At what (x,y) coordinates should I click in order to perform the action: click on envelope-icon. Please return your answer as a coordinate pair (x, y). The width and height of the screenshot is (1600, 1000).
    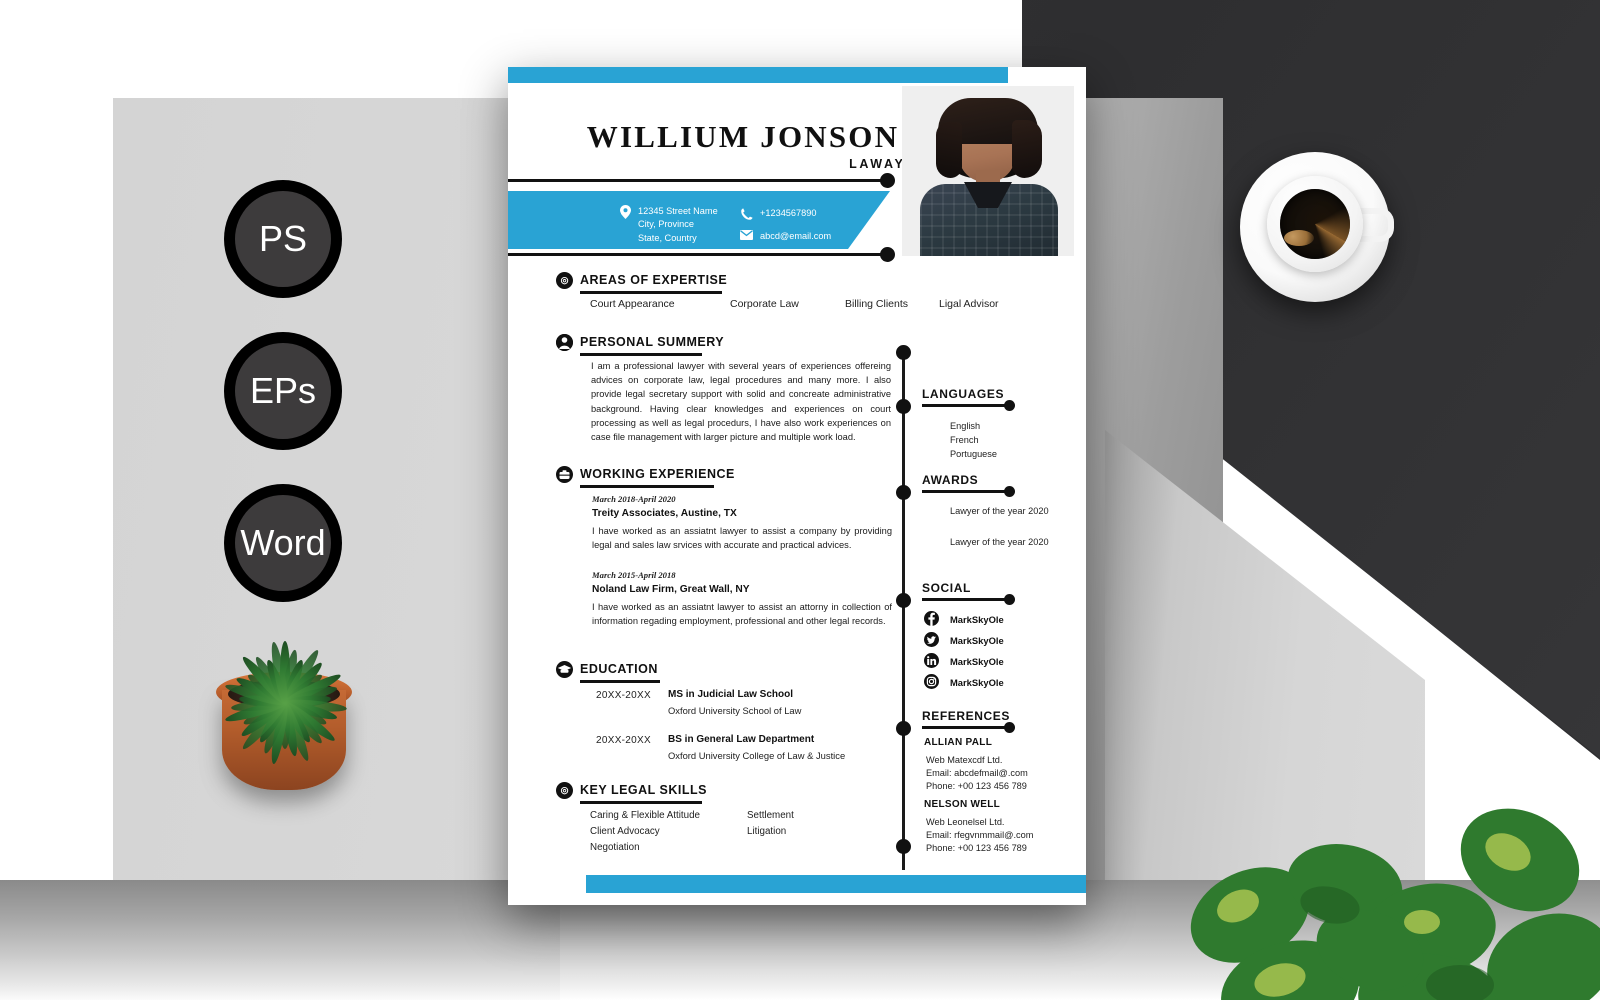
    Looking at the image, I should click on (746, 235).